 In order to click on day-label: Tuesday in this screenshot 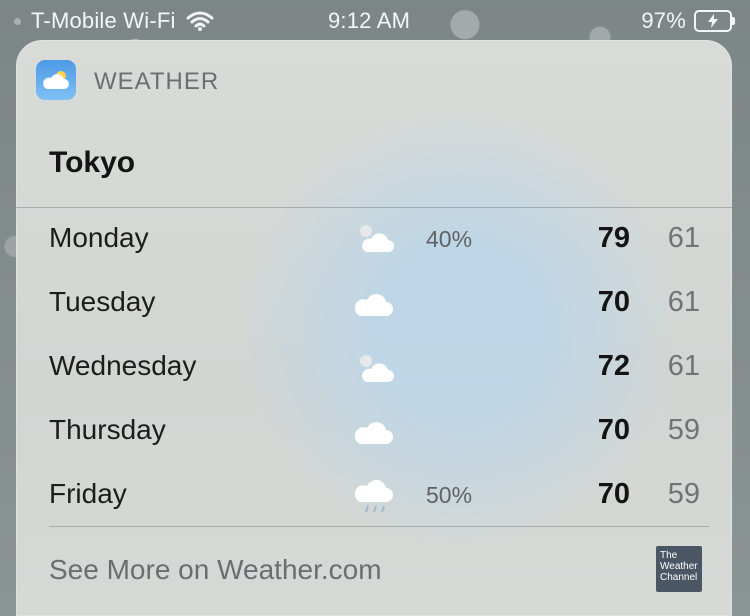, I will do `click(102, 301)`.